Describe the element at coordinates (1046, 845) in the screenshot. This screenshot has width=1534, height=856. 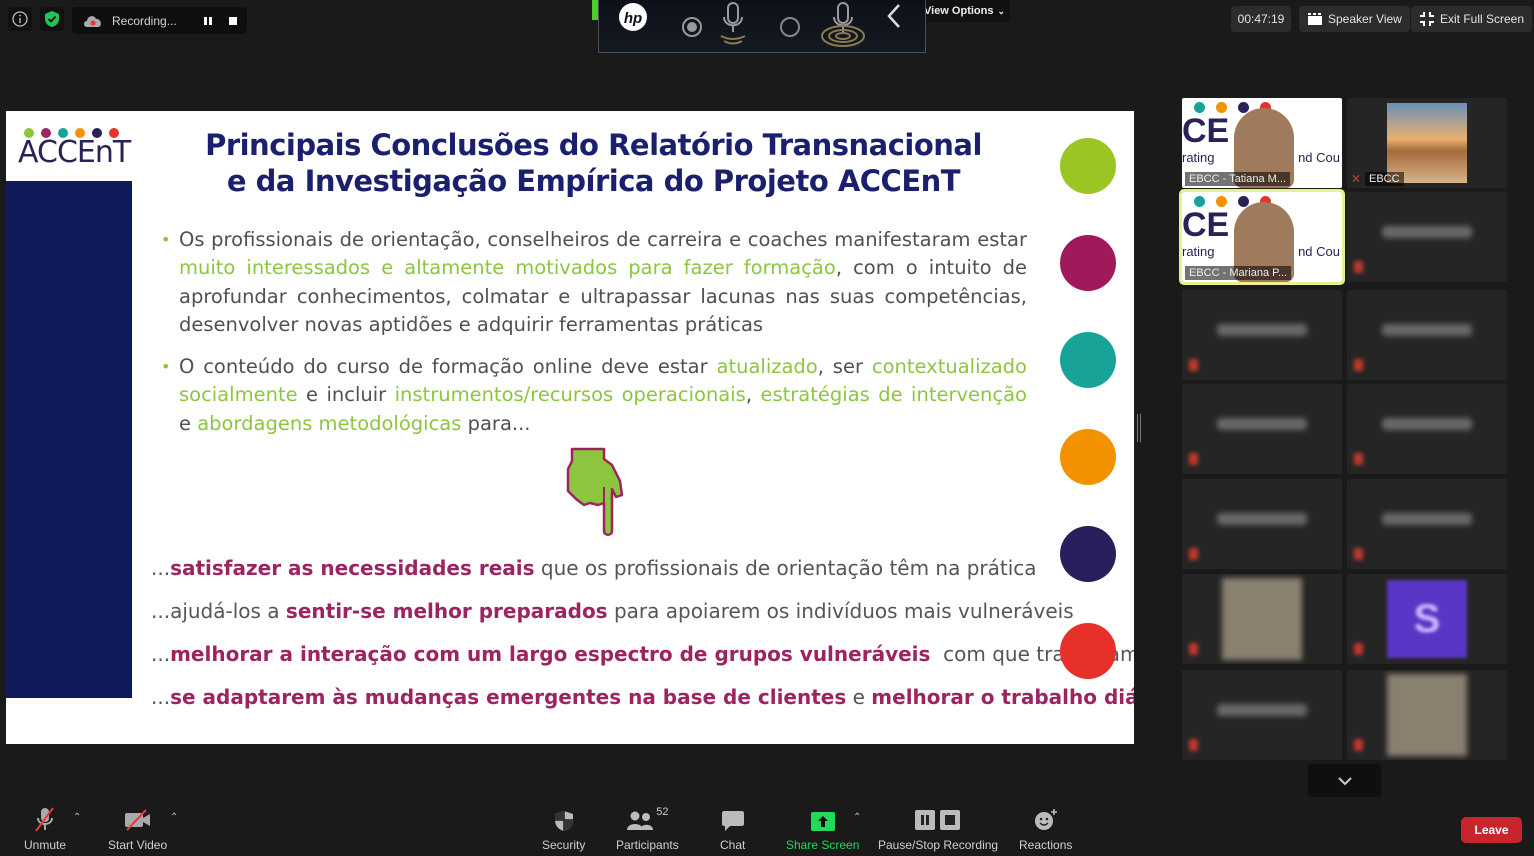
I see `reactions-label: Reactions` at that location.